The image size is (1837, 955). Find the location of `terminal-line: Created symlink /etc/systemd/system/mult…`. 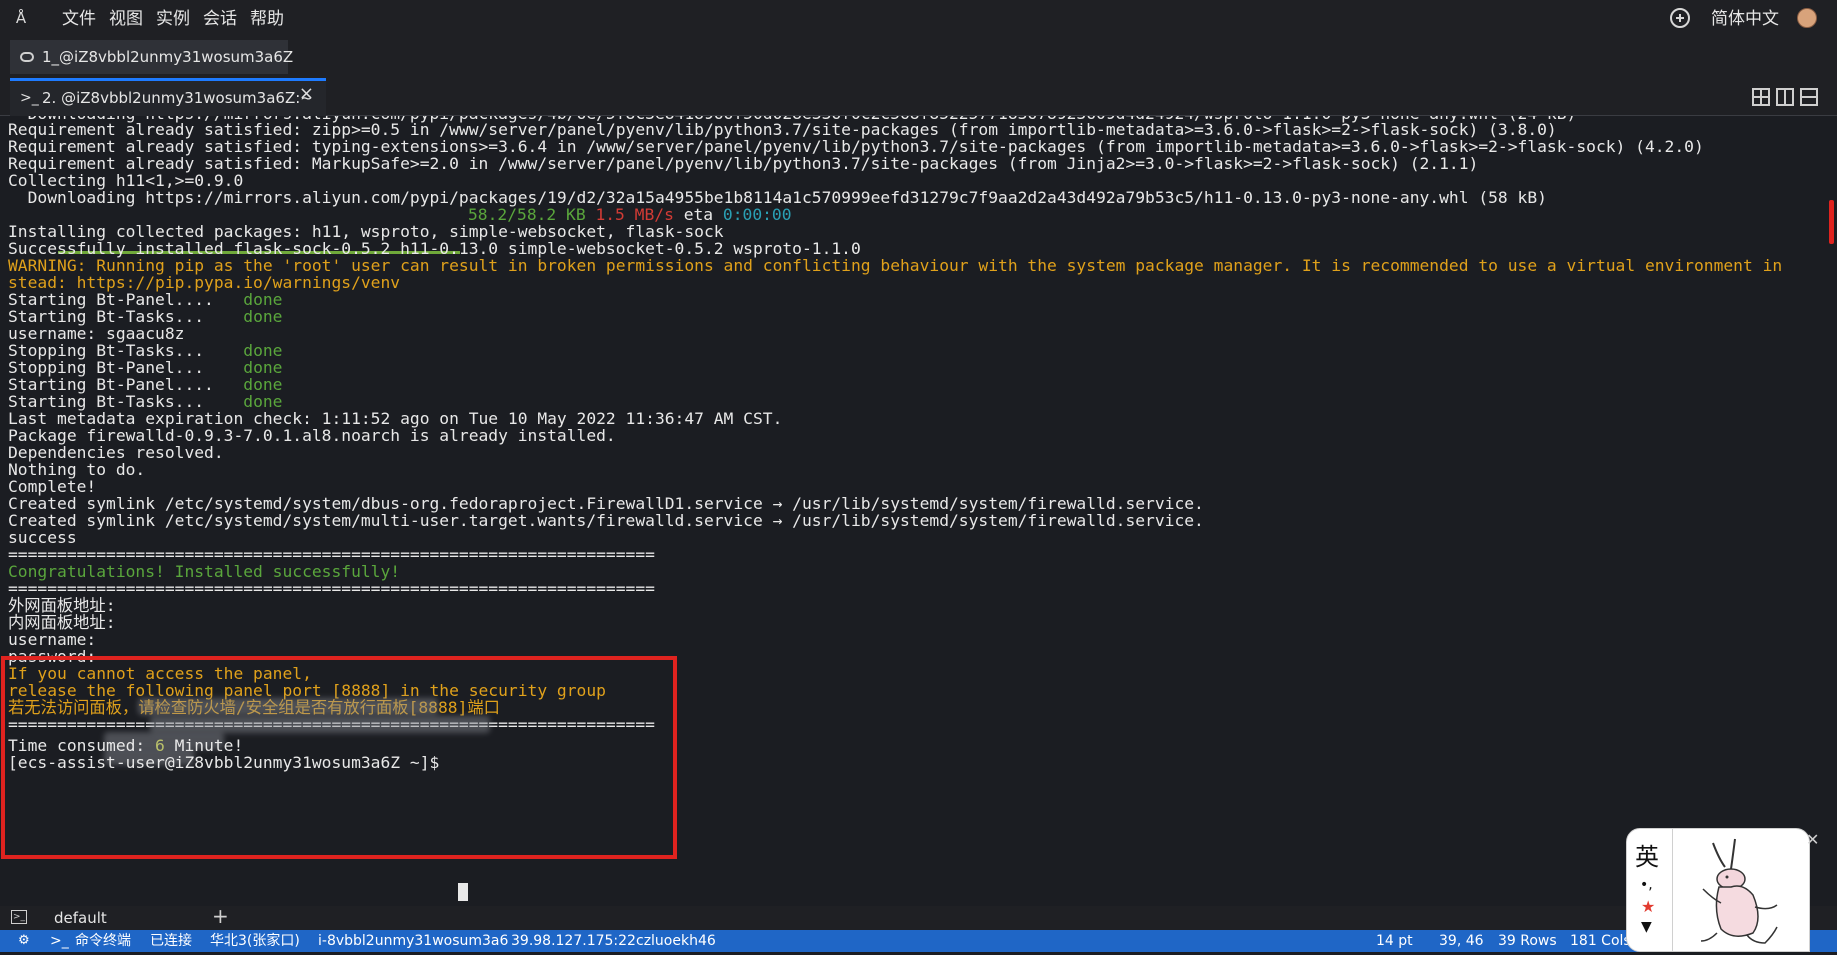

terminal-line: Created symlink /etc/systemd/system/mult… is located at coordinates (606, 520).